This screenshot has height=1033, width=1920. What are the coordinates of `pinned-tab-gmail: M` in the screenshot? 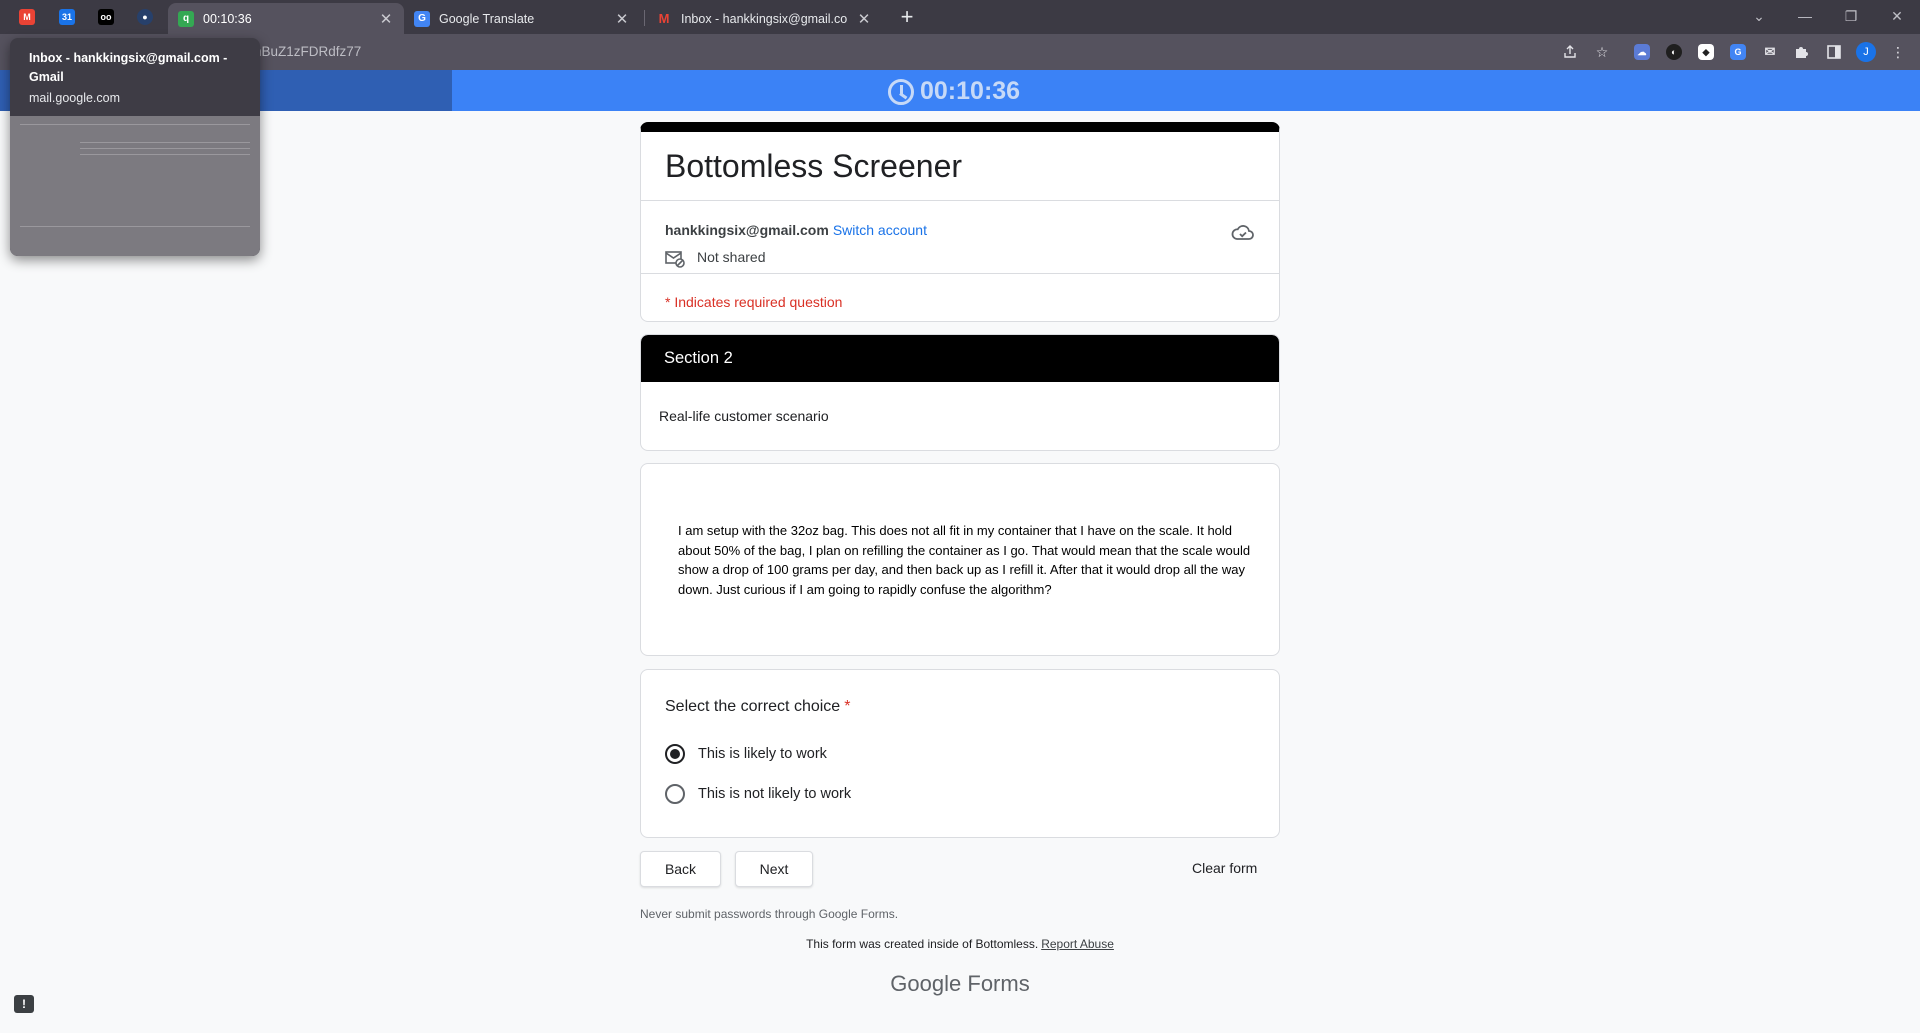 It's located at (27, 17).